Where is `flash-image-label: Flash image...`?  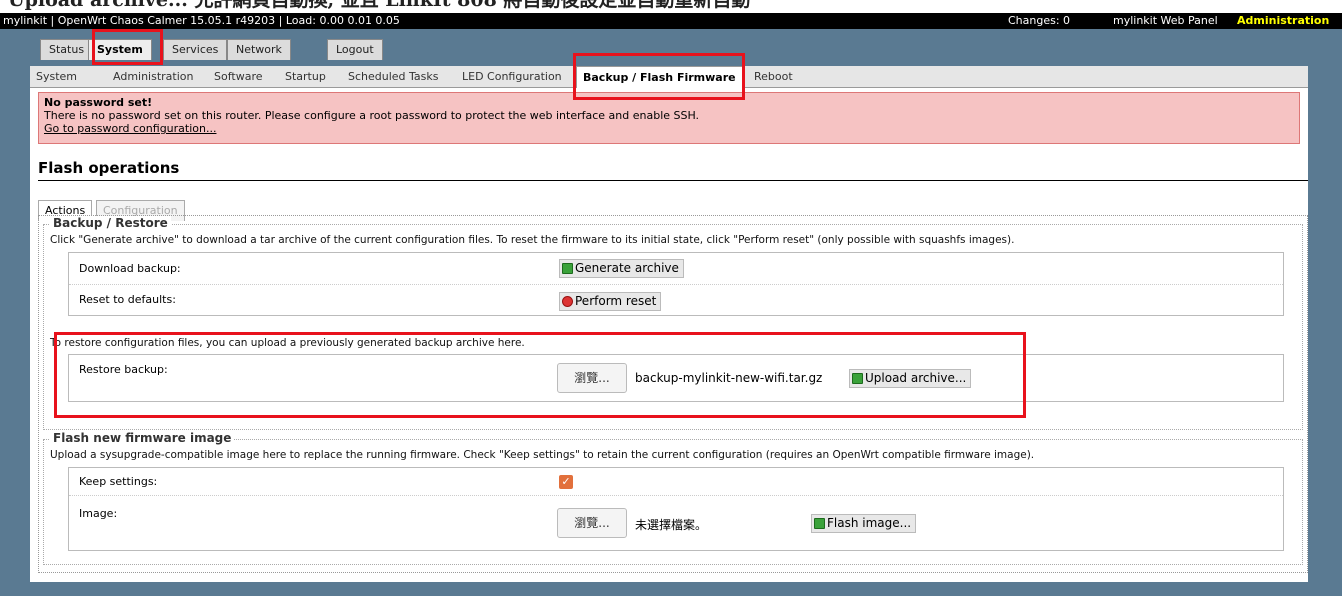 flash-image-label: Flash image... is located at coordinates (869, 523).